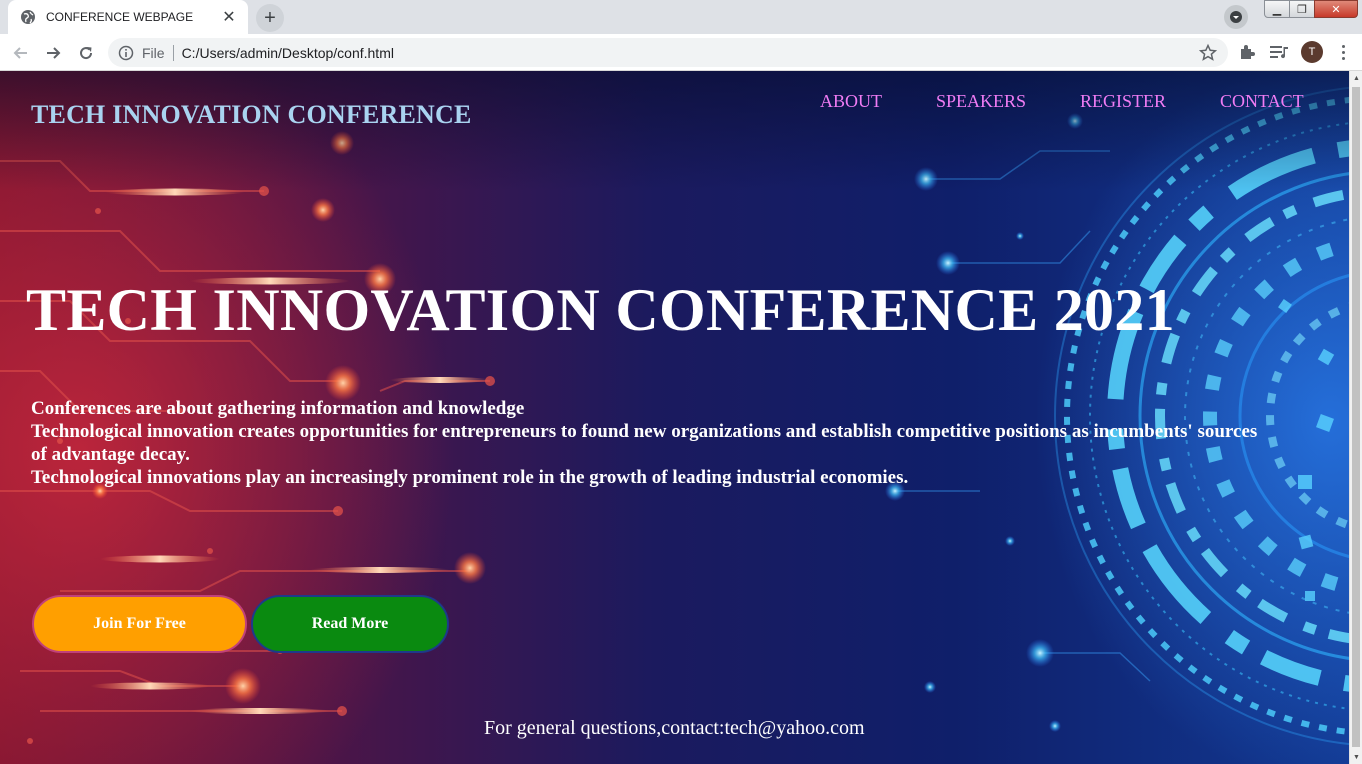  What do you see at coordinates (1262, 101) in the screenshot?
I see `nav-link-contact: CONTACT` at bounding box center [1262, 101].